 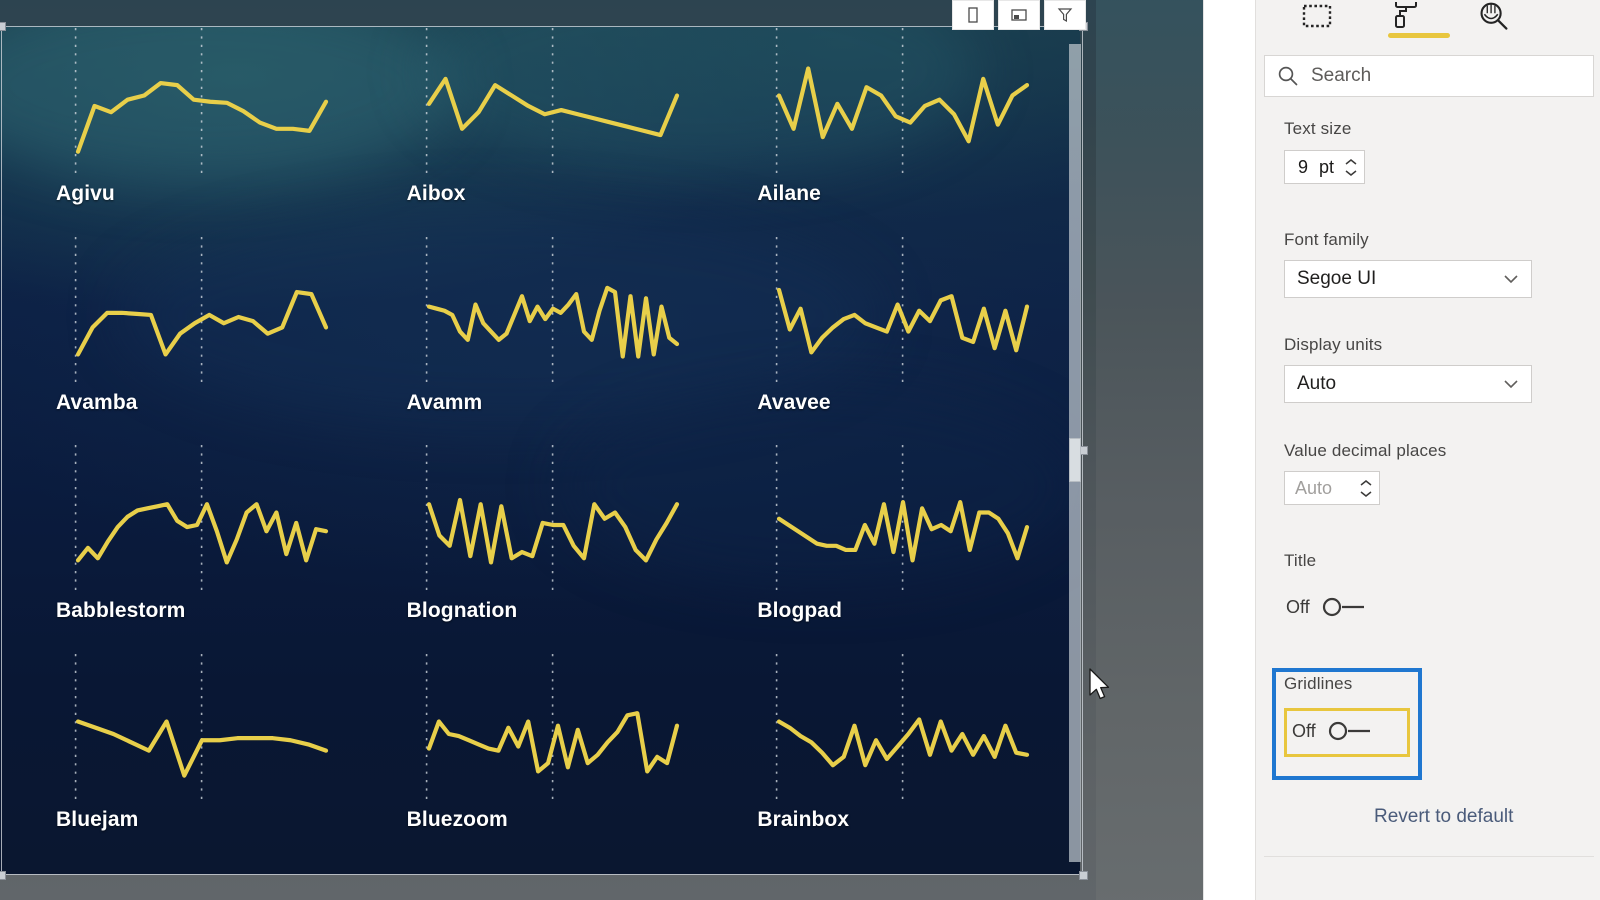 I want to click on small-multiple-title: Avamba, so click(x=97, y=402).